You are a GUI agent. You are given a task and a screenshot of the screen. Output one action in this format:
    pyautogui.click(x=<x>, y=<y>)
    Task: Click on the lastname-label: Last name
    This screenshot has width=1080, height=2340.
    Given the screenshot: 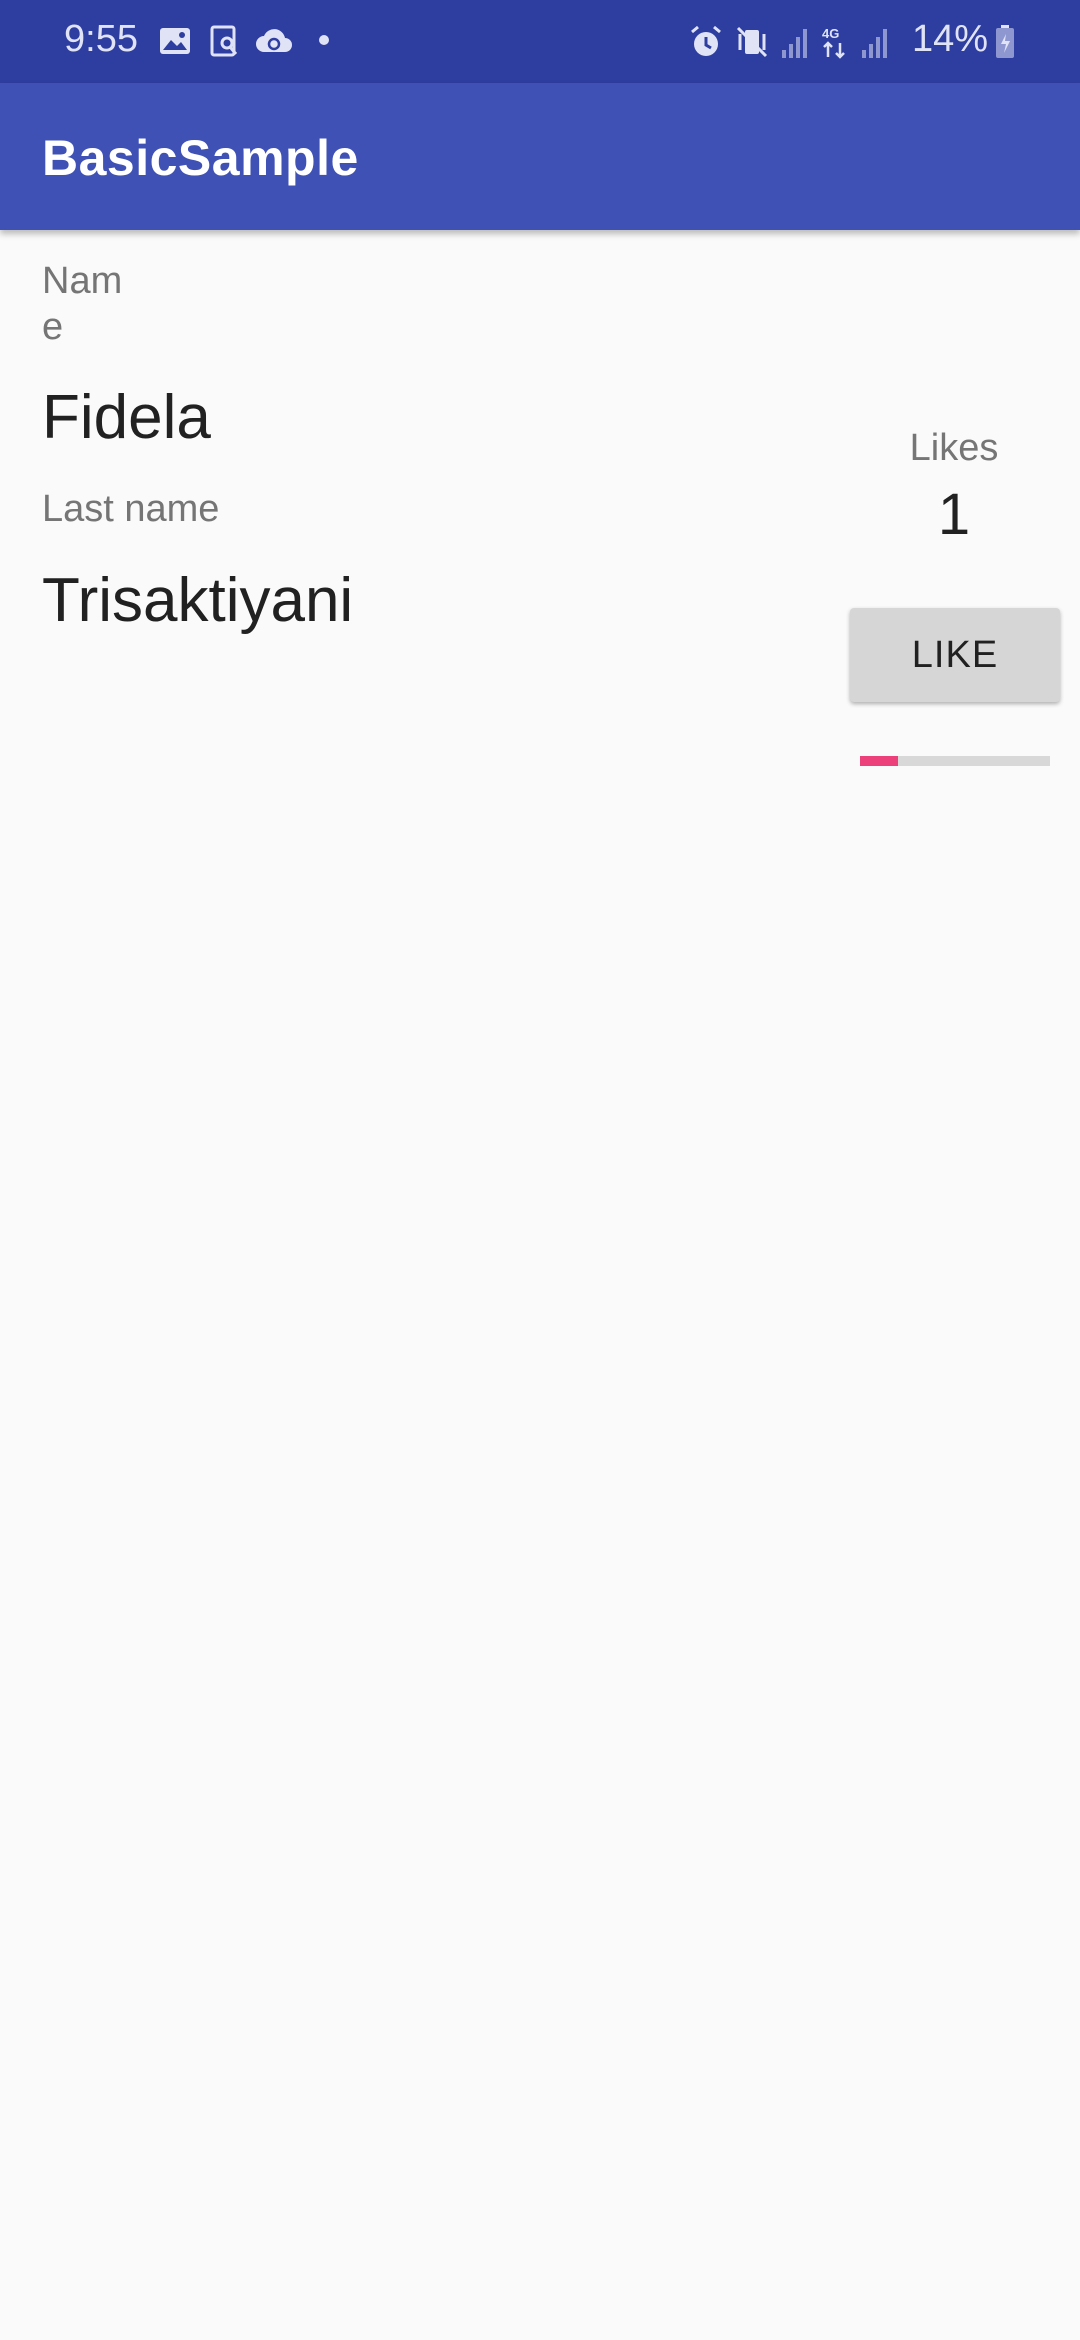 What is the action you would take?
    pyautogui.click(x=131, y=509)
    